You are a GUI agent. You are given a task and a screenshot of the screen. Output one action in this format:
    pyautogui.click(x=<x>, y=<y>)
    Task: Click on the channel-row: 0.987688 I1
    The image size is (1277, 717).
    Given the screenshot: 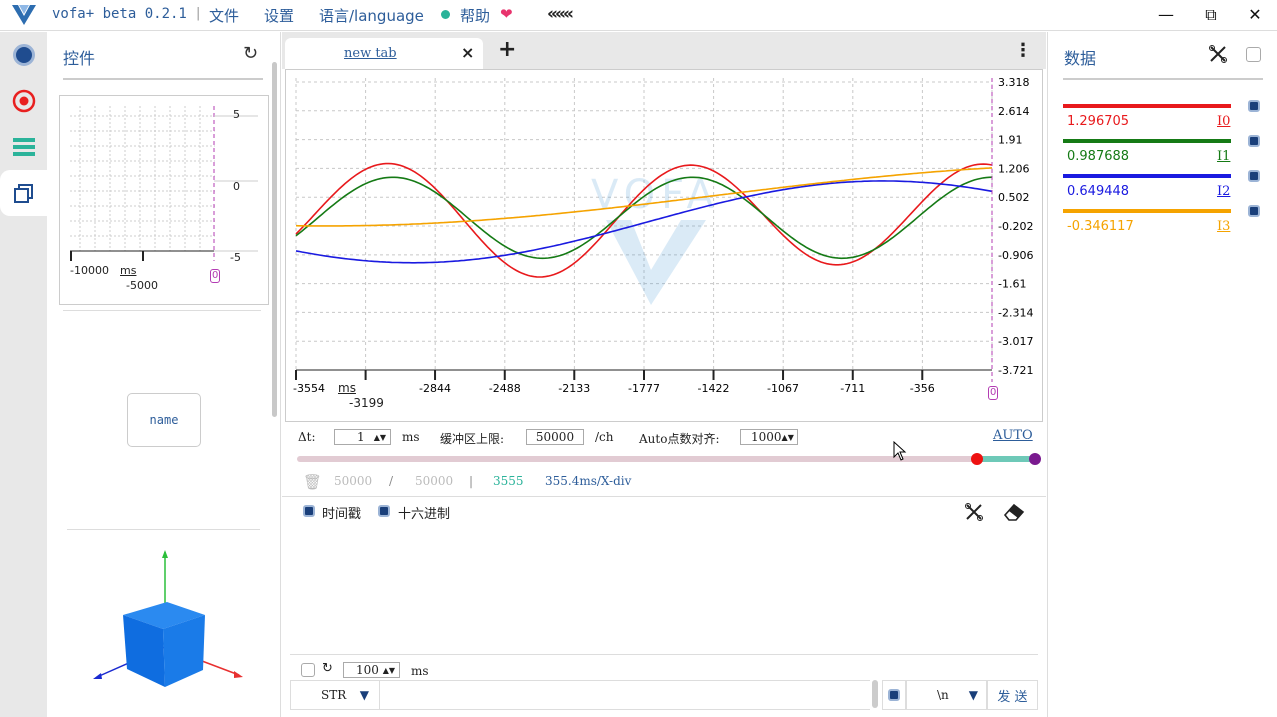 What is the action you would take?
    pyautogui.click(x=1165, y=151)
    